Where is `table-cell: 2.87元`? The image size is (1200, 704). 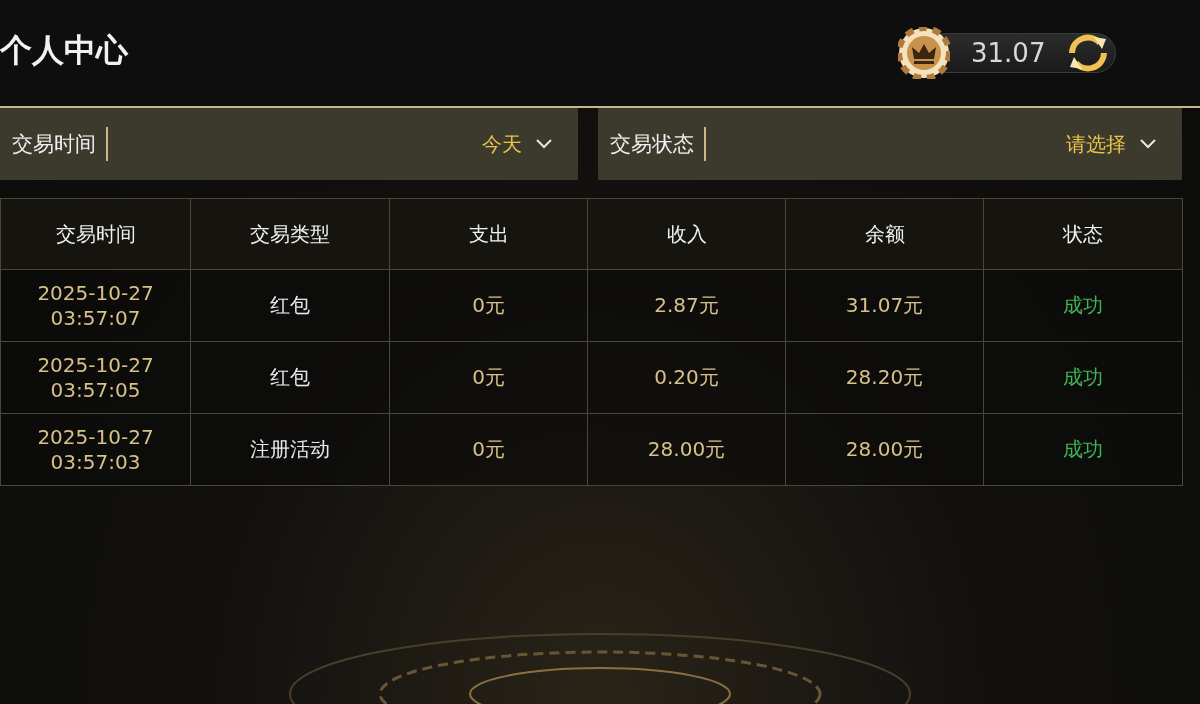
table-cell: 2.87元 is located at coordinates (687, 306).